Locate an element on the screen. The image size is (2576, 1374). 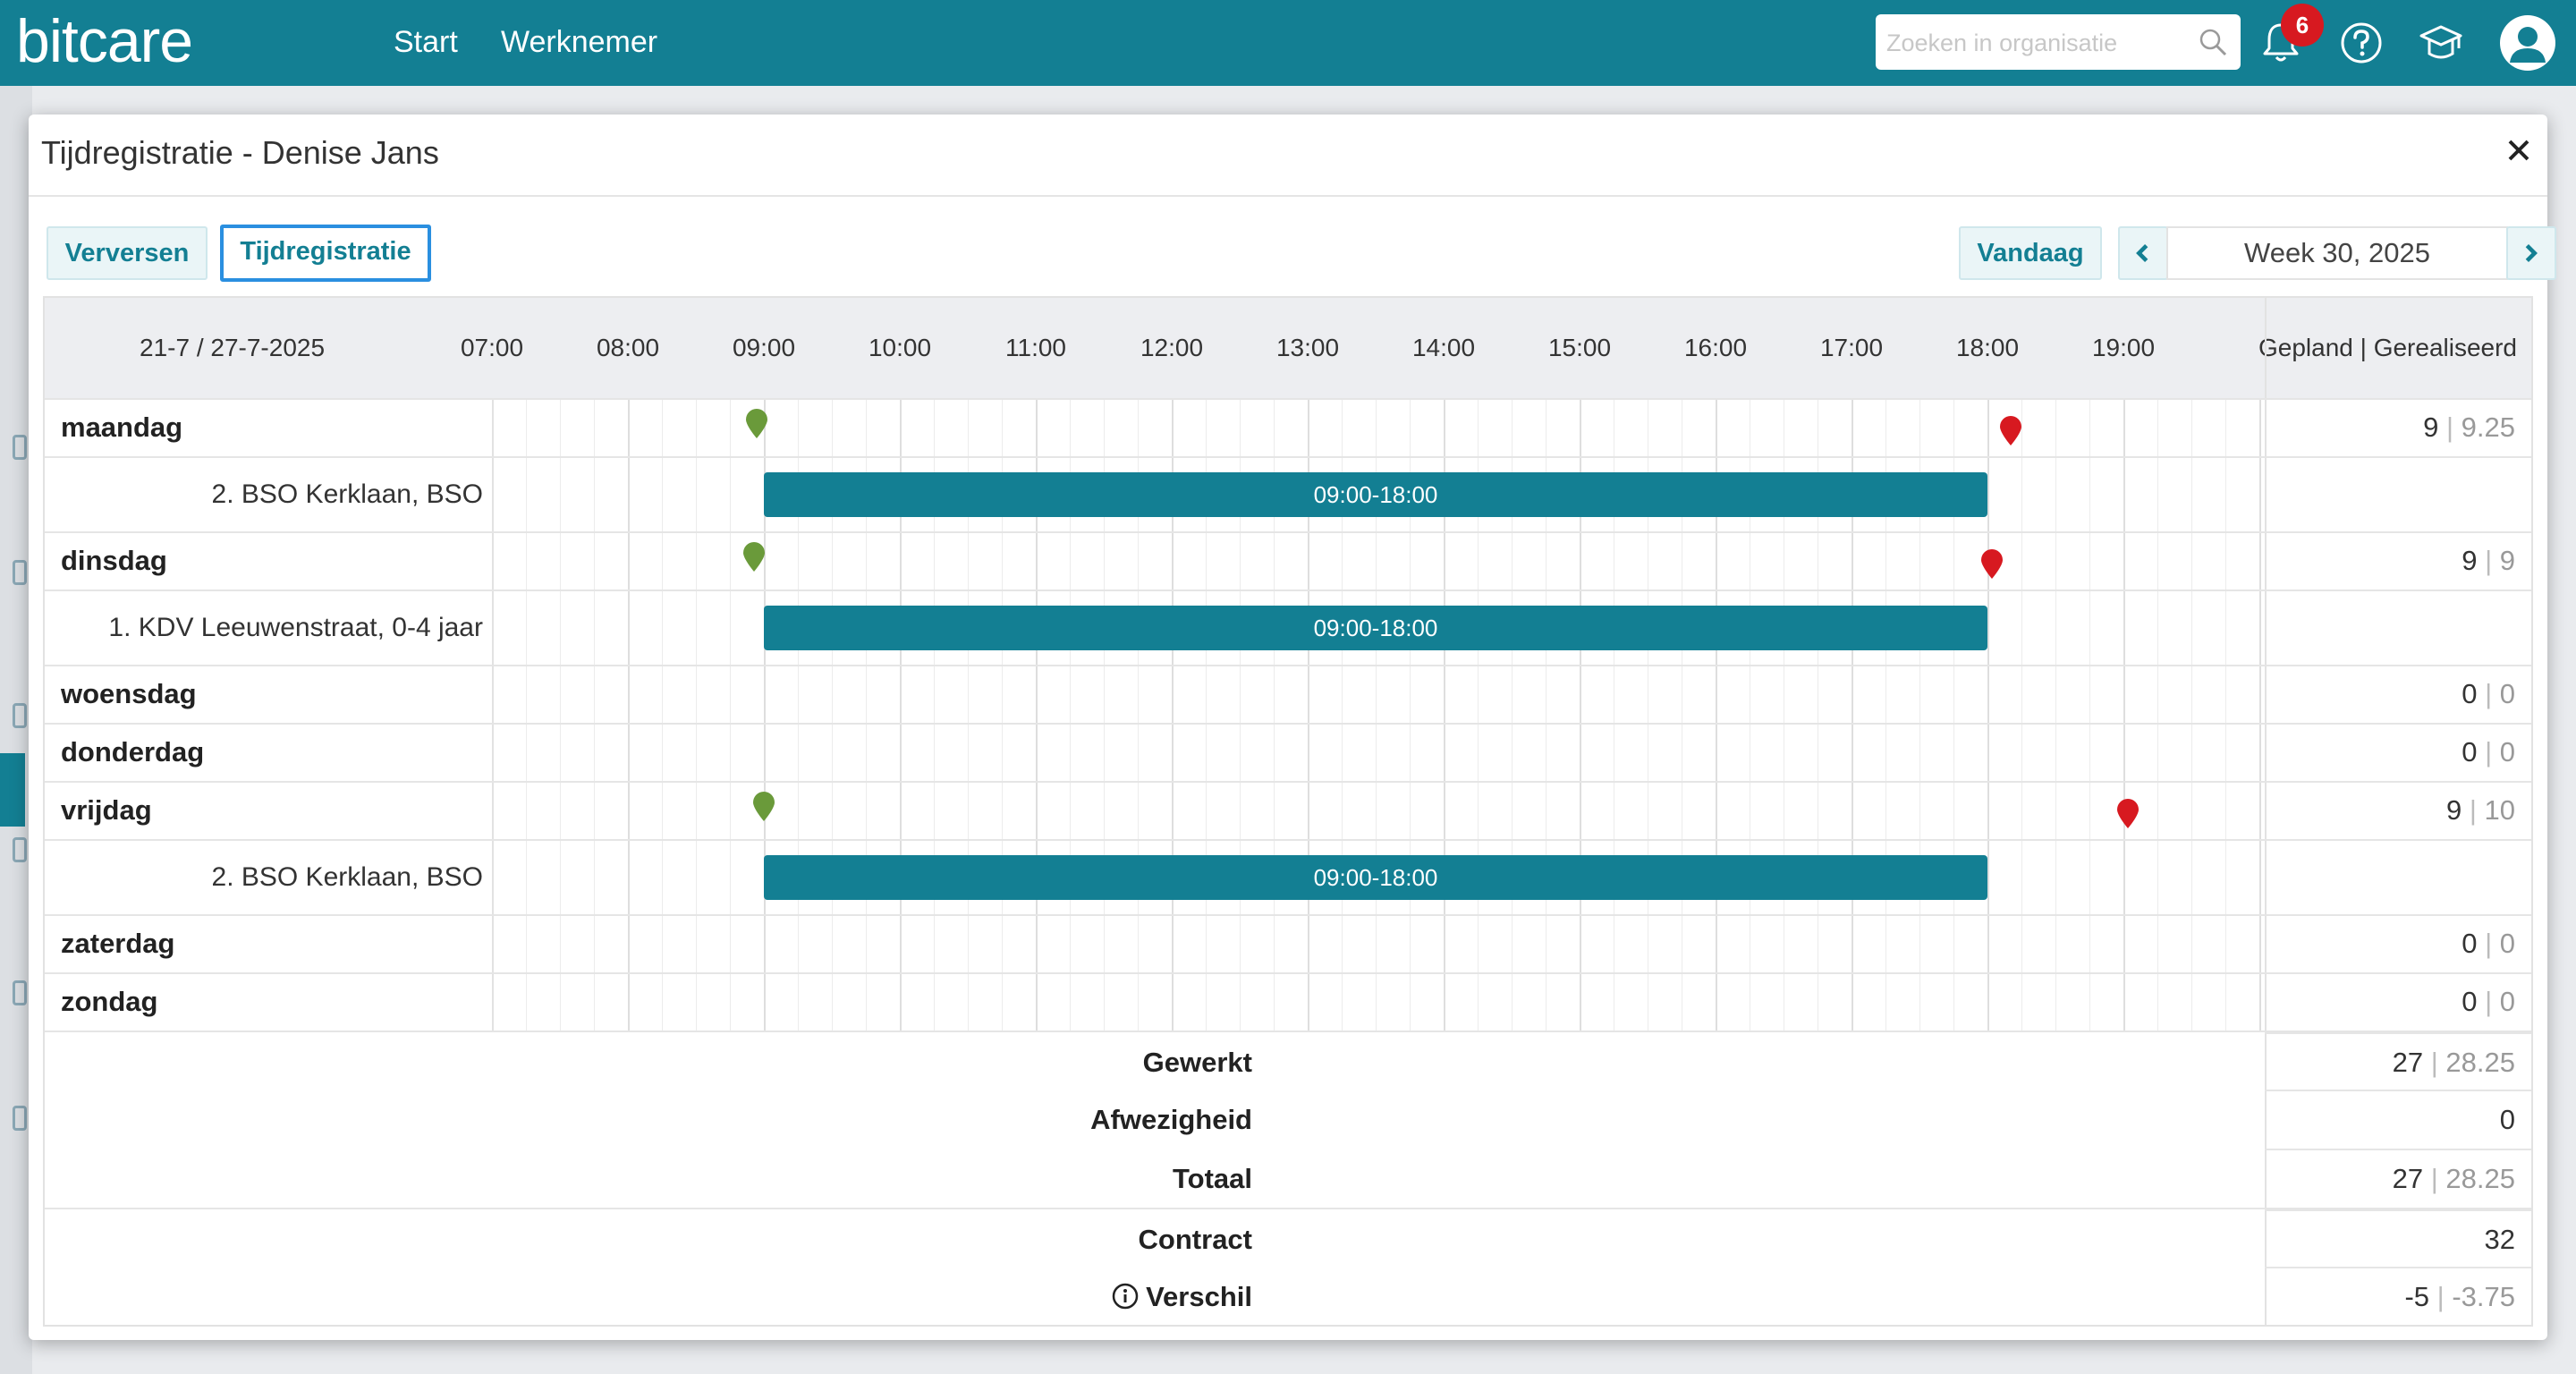
summary-single-value: 0 is located at coordinates (2507, 1119).